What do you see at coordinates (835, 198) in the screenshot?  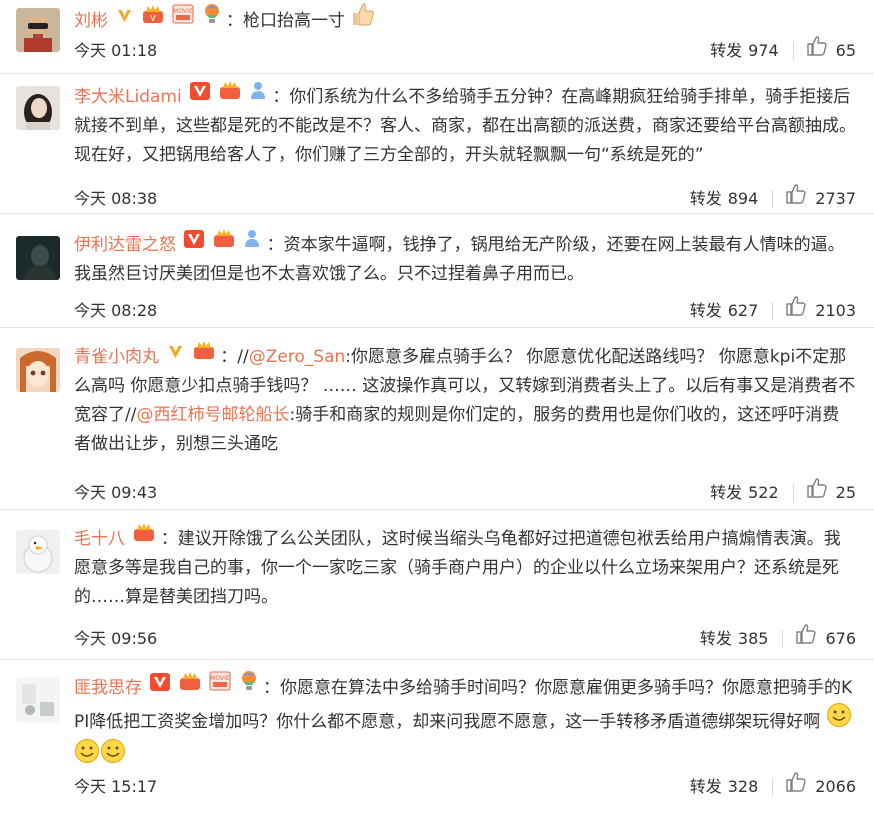 I see `like-count: 2737` at bounding box center [835, 198].